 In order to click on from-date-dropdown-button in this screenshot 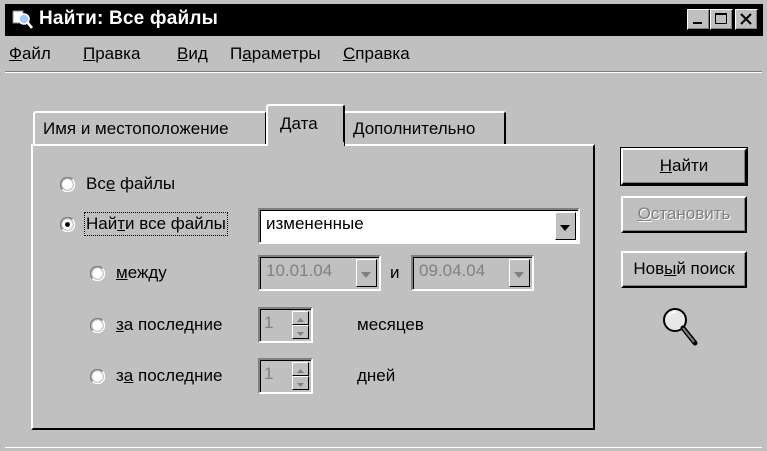, I will do `click(366, 273)`.